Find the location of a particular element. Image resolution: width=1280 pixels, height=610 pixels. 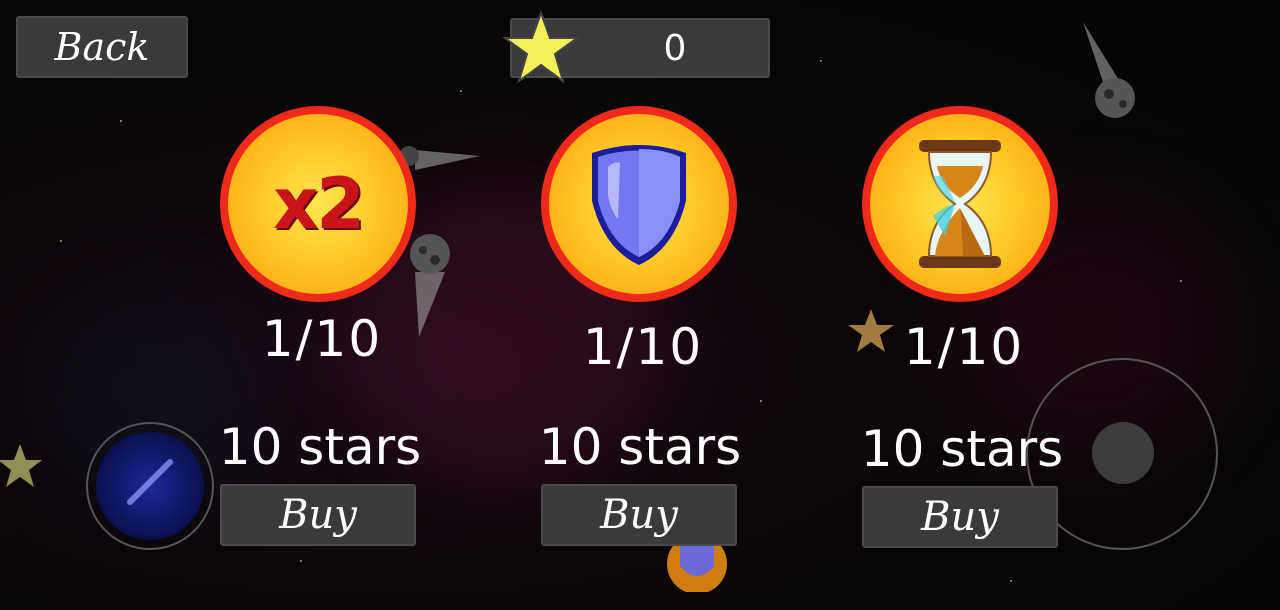

double-points-powerup: x2 is located at coordinates (318, 204).